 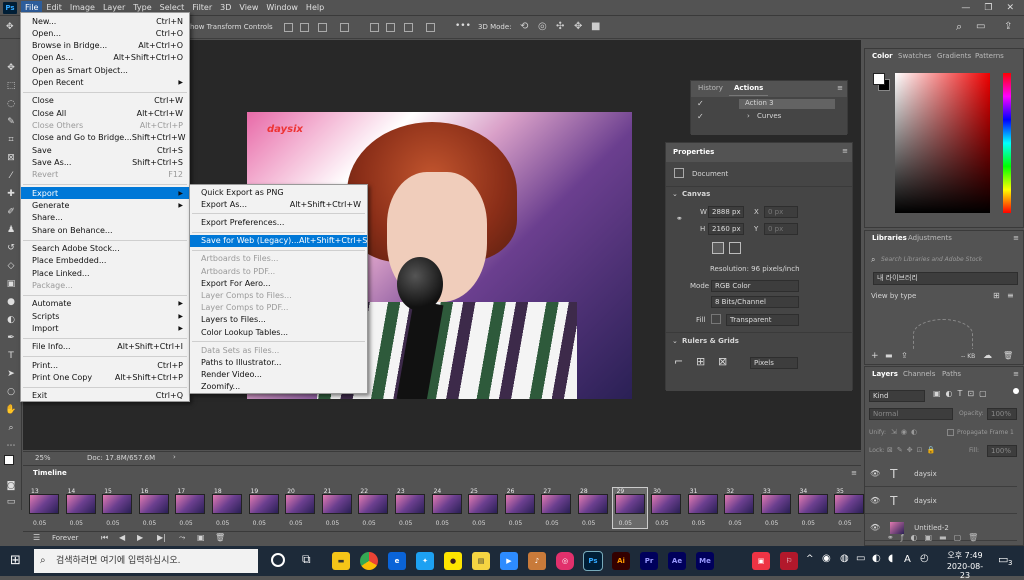 I want to click on ime-mode-icon: ◴, so click(x=924, y=558).